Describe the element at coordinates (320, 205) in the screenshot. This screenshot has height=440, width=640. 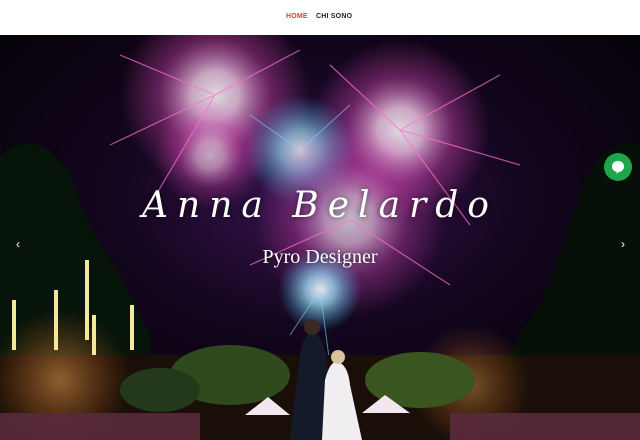
I see `hero-title: Anna Belardo` at that location.